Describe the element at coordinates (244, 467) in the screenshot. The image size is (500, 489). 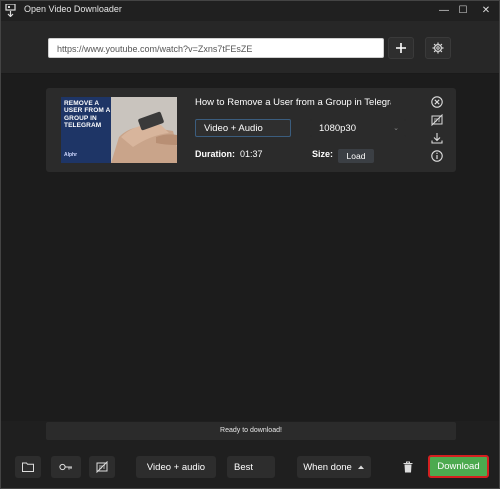
I see `global-quality-value: Best` at that location.